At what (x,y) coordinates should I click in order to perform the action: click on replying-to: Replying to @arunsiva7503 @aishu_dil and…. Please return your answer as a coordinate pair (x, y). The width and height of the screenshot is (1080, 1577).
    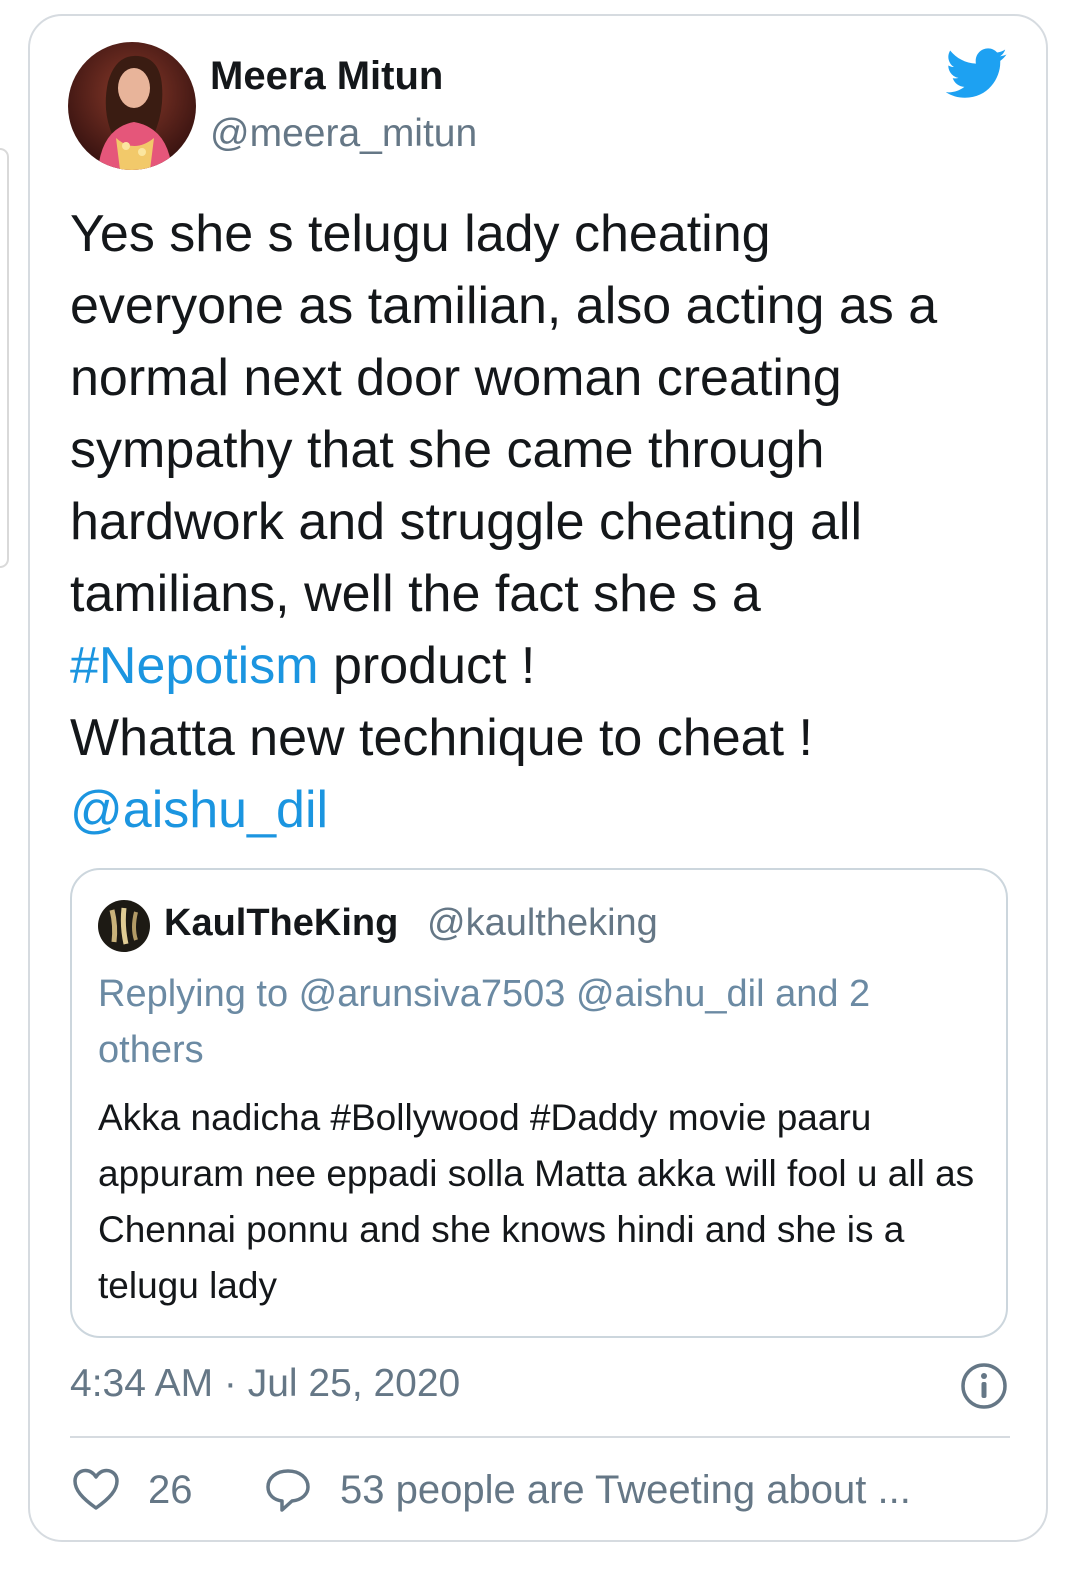
    Looking at the image, I should click on (484, 1022).